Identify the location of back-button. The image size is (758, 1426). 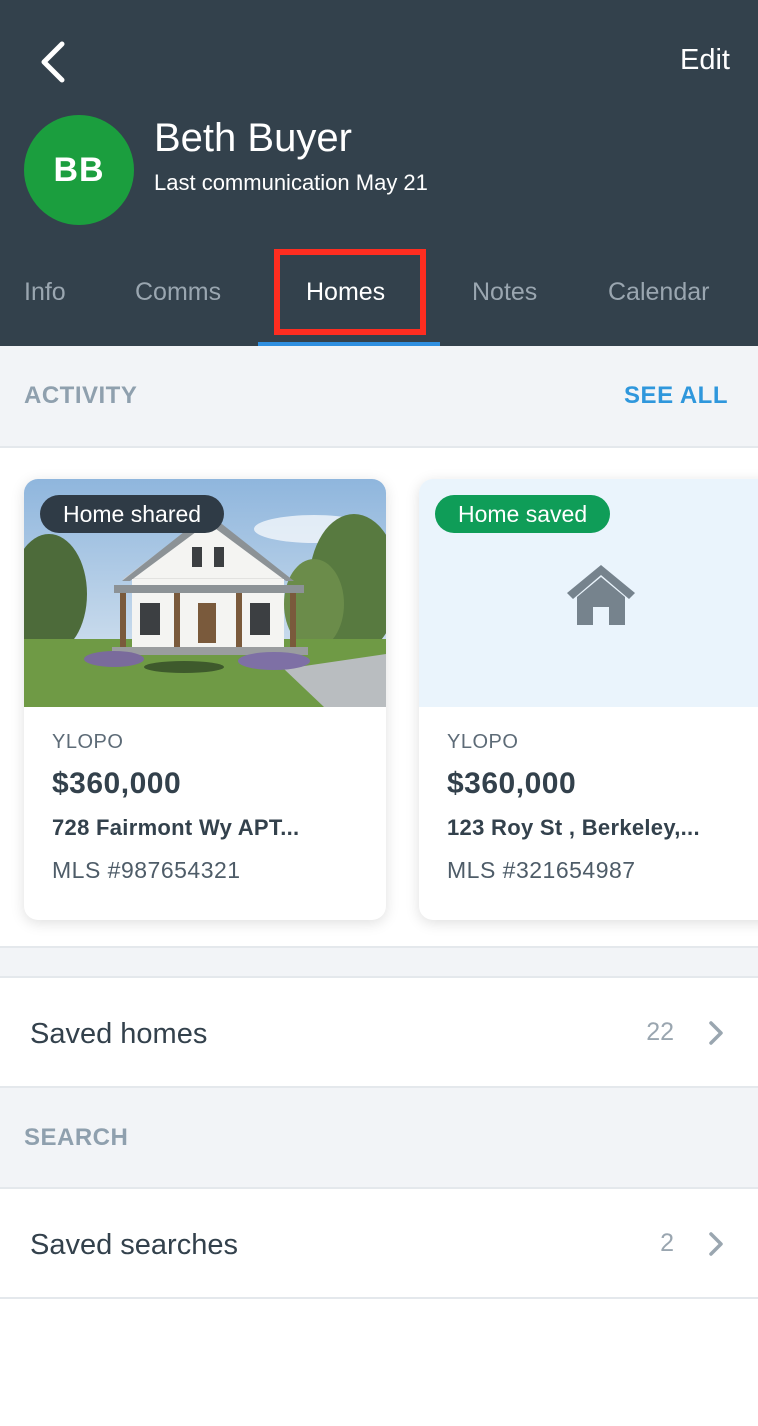
(52, 62).